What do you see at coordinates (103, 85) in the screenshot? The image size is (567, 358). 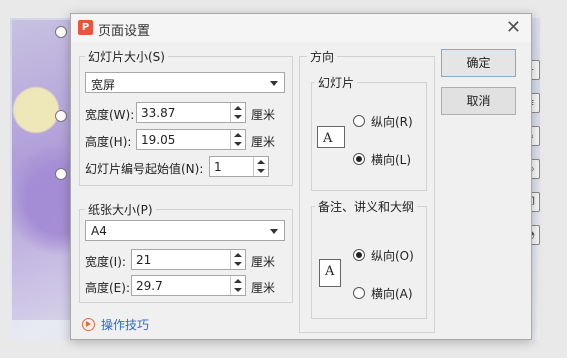 I see `slide-size-value: 宽屏` at bounding box center [103, 85].